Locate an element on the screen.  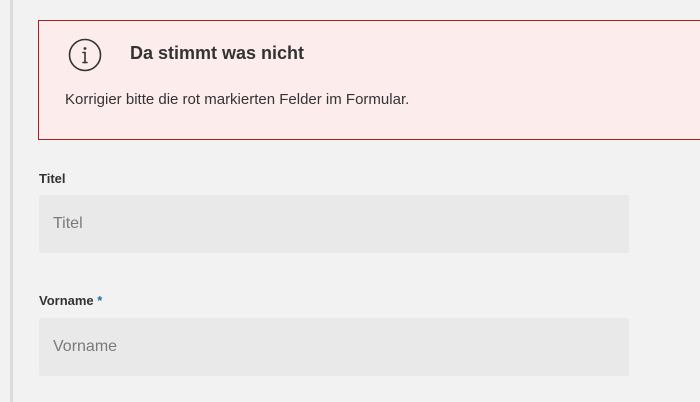
error-title: Da stimmt was nicht is located at coordinates (217, 53).